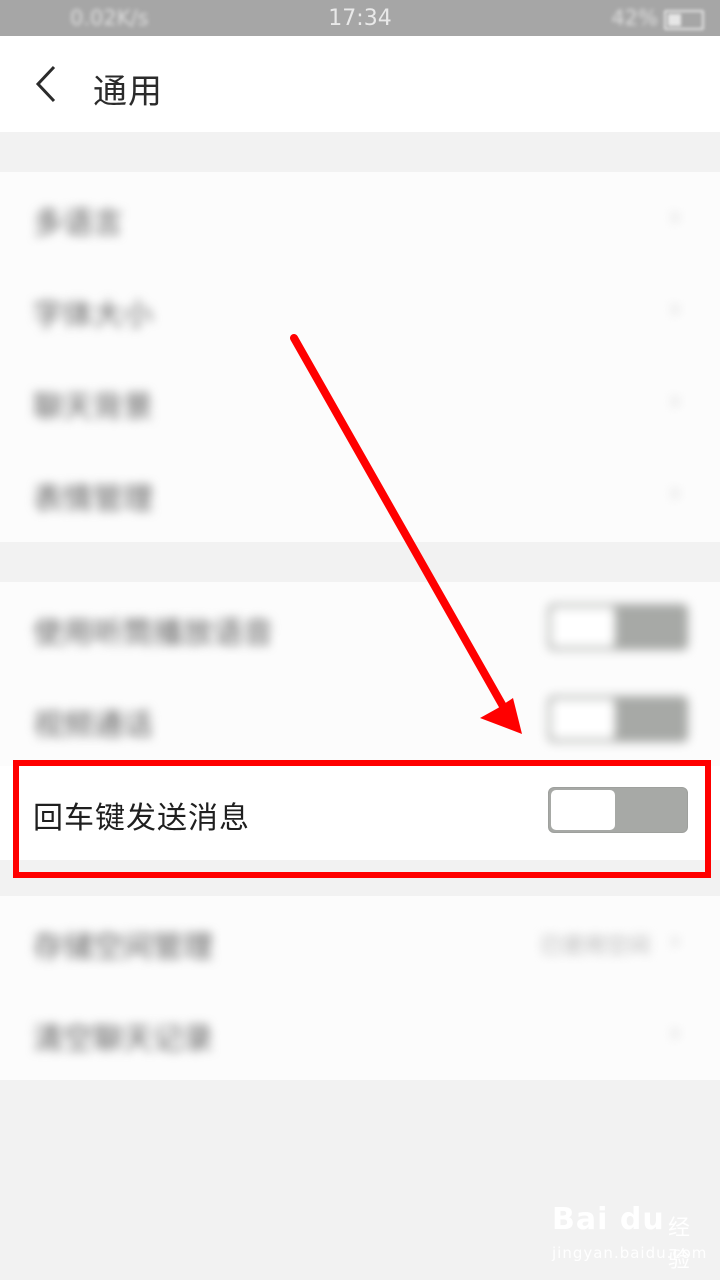 The width and height of the screenshot is (720, 1280). I want to click on settings-row-storage: 存储空间管理 已使用空间 ›, so click(360, 942).